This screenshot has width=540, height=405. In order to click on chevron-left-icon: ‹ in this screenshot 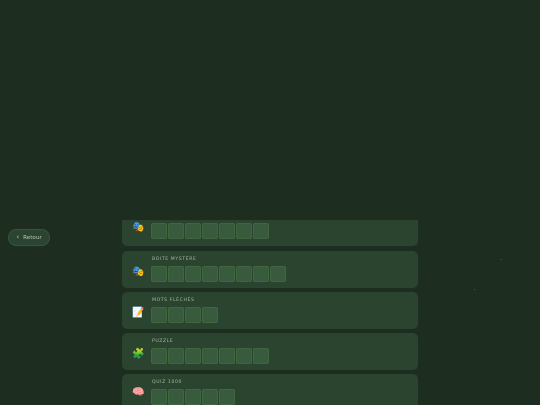, I will do `click(18, 237)`.